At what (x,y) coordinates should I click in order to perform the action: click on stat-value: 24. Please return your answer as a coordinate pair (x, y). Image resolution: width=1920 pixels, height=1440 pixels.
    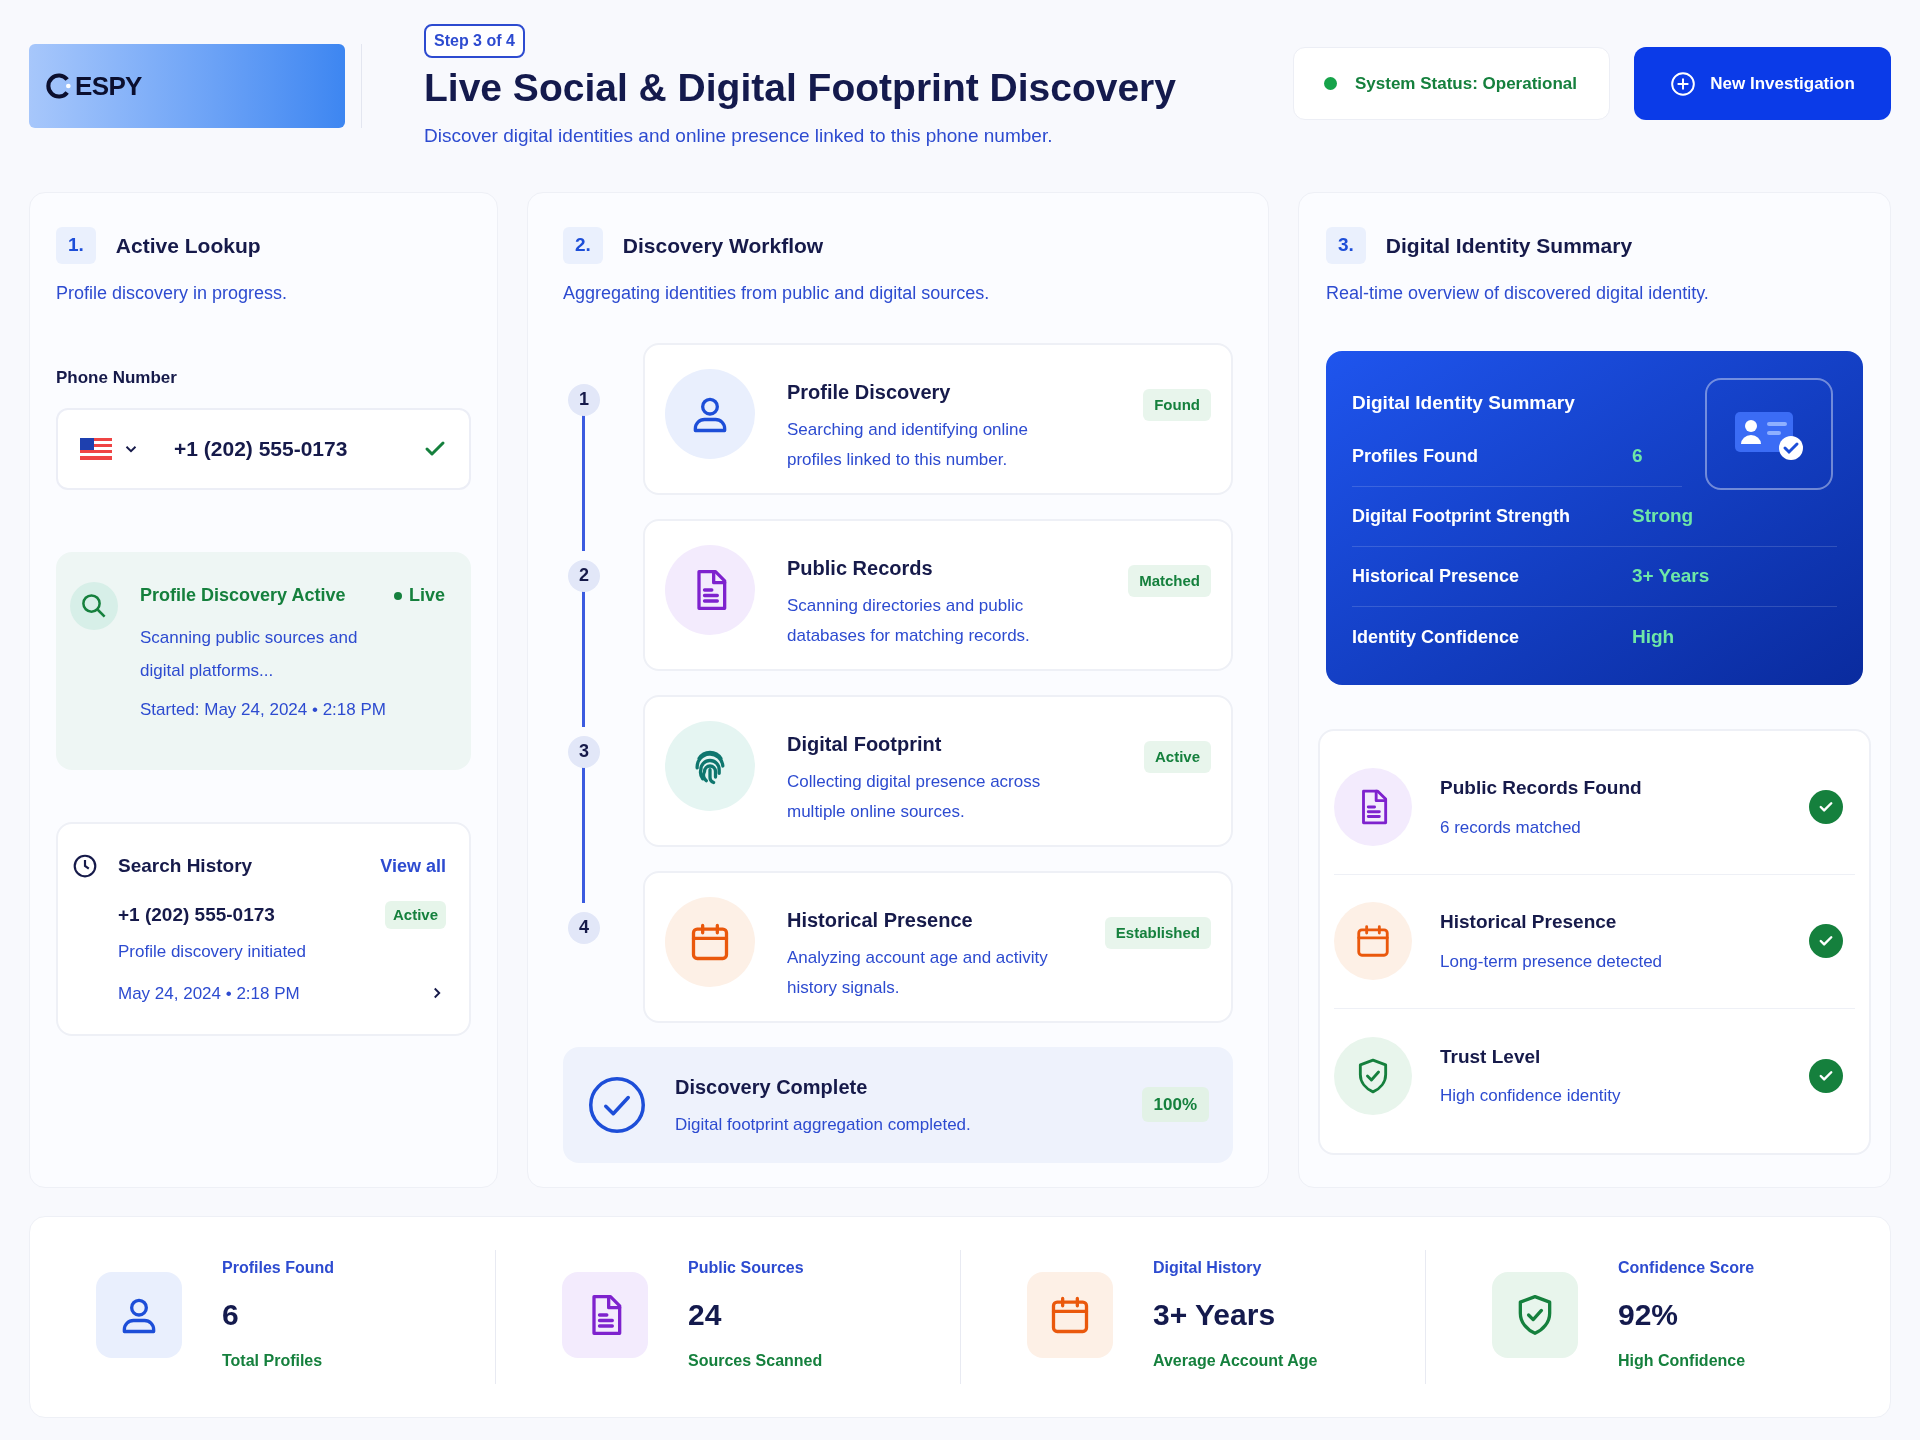
    Looking at the image, I should click on (705, 1315).